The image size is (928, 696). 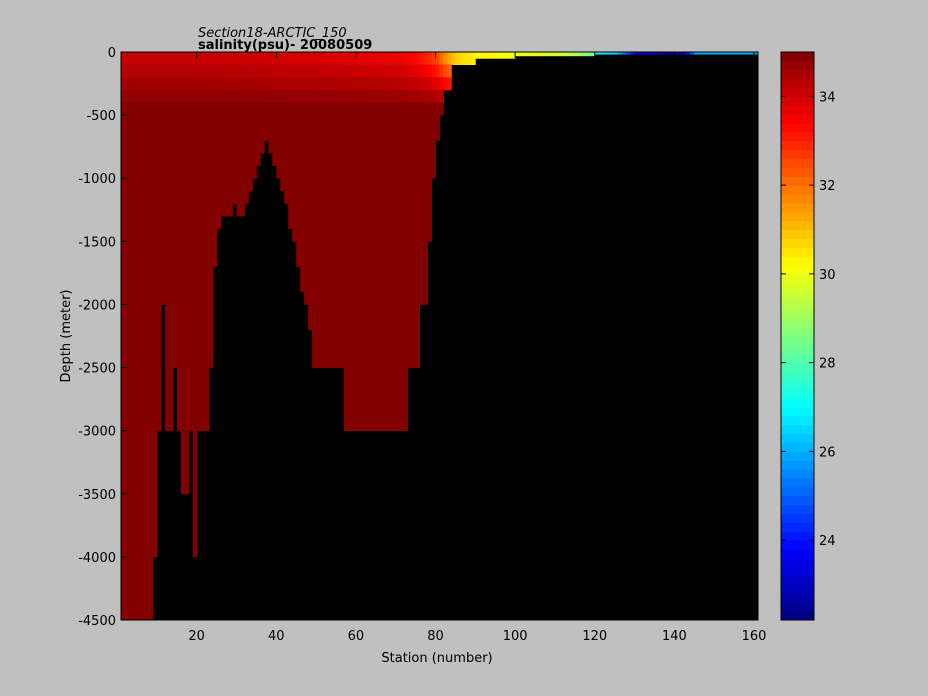 I want to click on x-tick-label: 140, so click(x=674, y=636).